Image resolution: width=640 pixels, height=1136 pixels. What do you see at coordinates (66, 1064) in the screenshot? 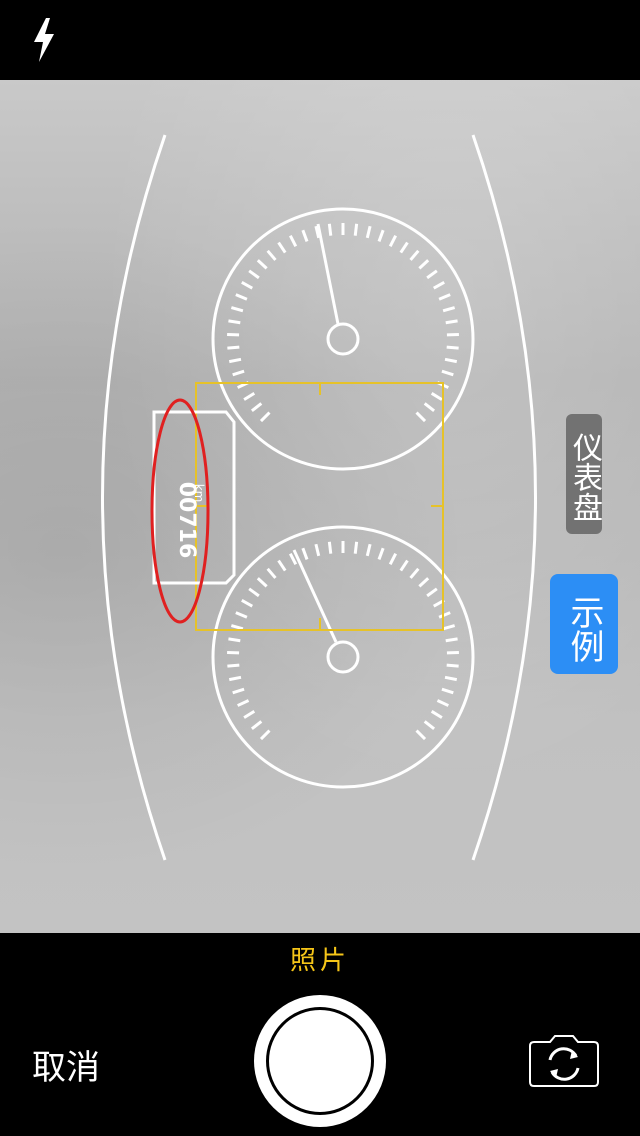
I see `cancel-button: 取消` at bounding box center [66, 1064].